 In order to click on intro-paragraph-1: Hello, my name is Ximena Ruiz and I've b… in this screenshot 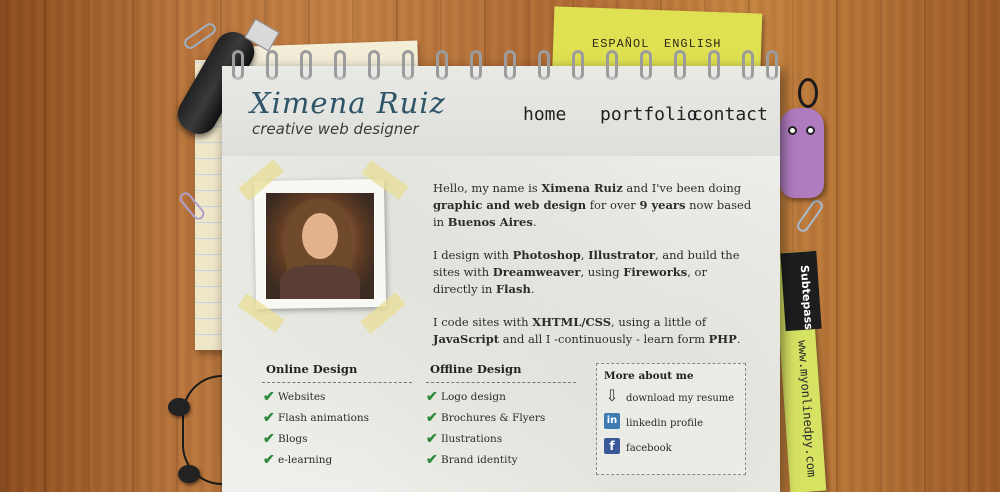, I will do `click(592, 205)`.